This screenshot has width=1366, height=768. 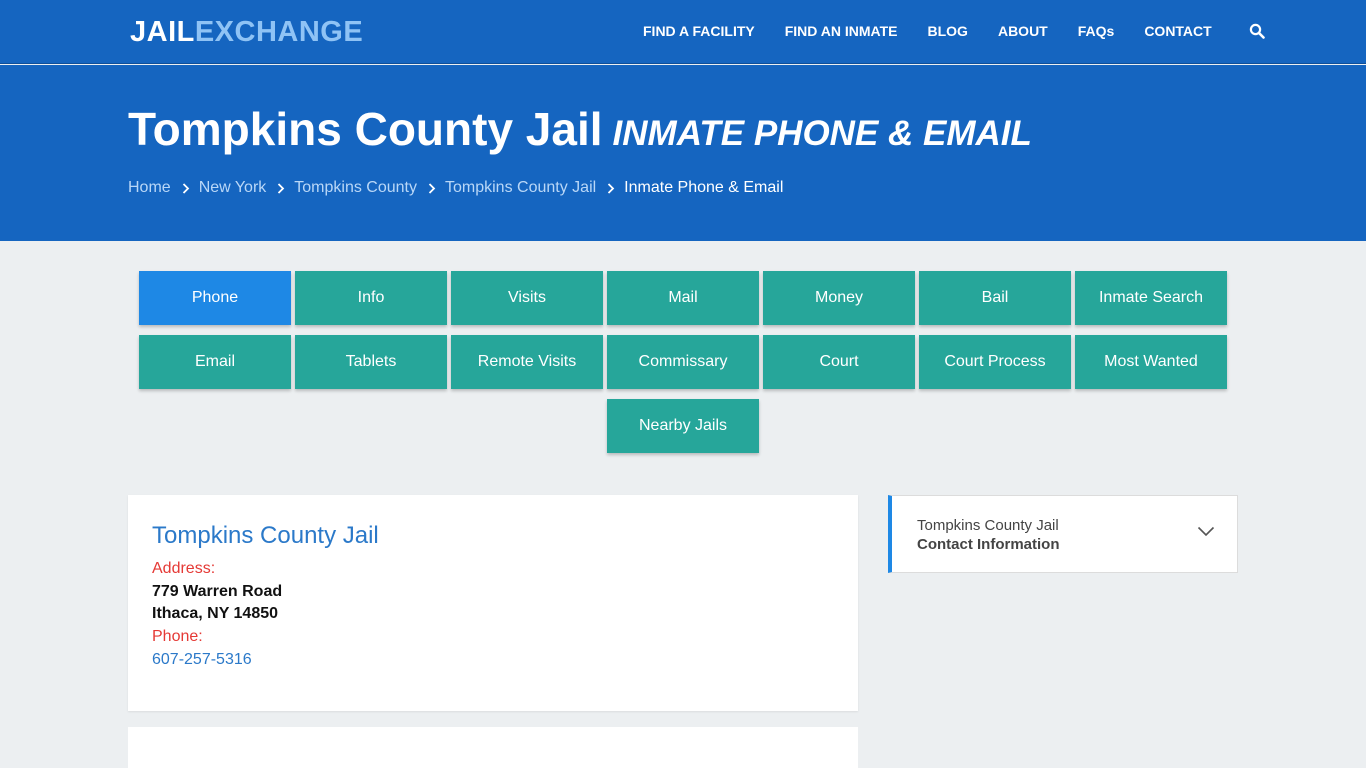 I want to click on contact-info-accordion: Tompkins County Jail Contact Information, so click(x=1063, y=534).